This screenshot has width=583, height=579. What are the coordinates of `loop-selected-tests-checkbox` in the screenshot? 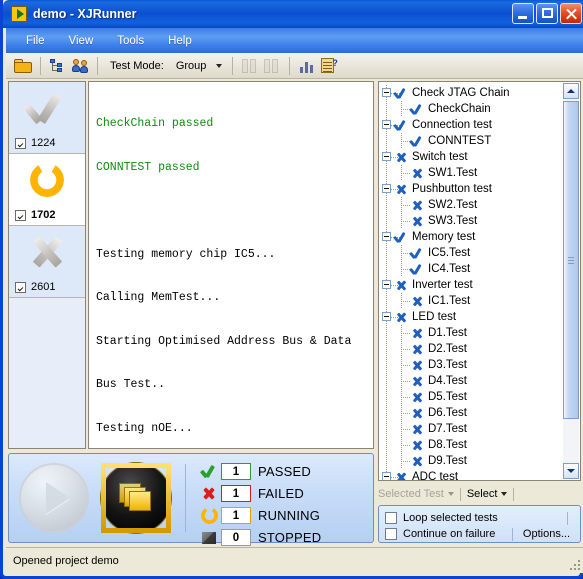 It's located at (391, 518).